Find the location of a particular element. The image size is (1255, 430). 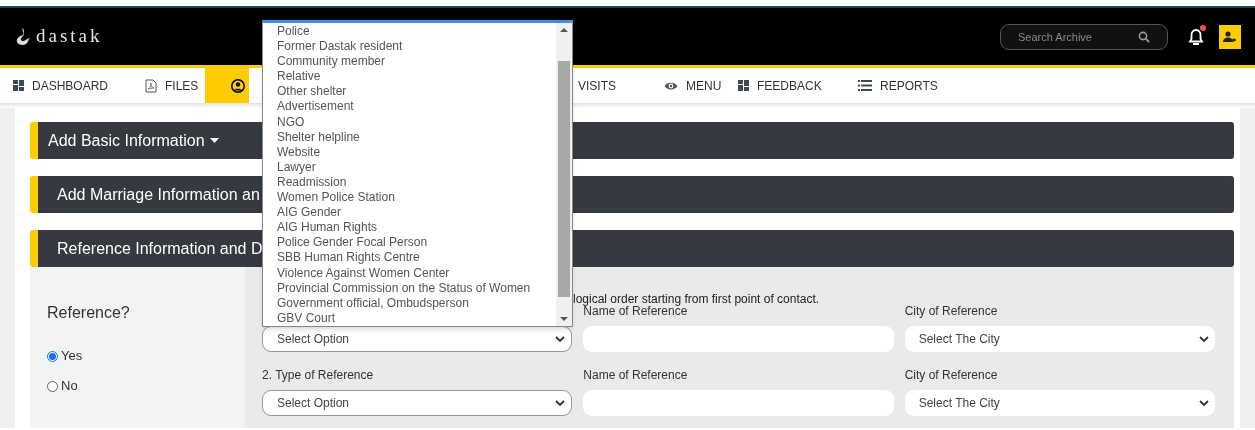

dropdown-option: Community member is located at coordinates (416, 62).